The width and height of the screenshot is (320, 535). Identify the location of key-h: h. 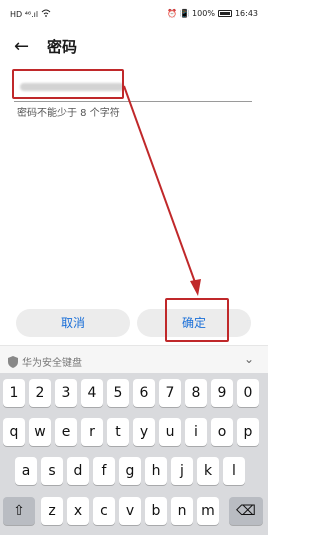
(156, 471).